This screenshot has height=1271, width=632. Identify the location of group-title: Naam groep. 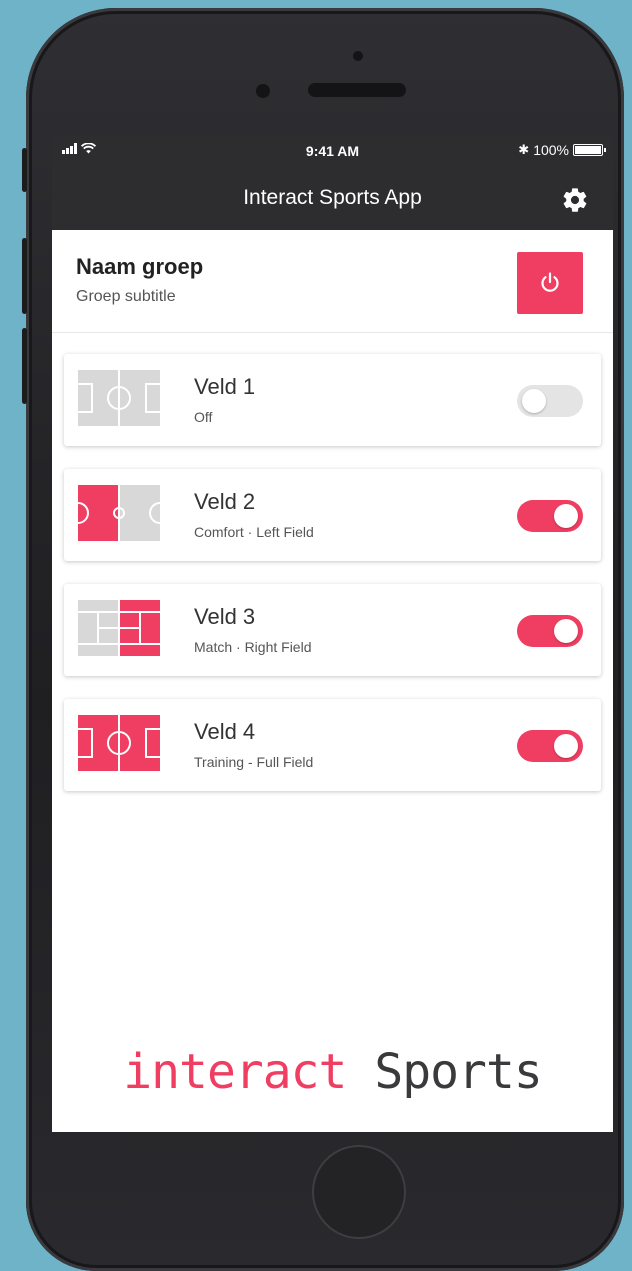
(140, 266).